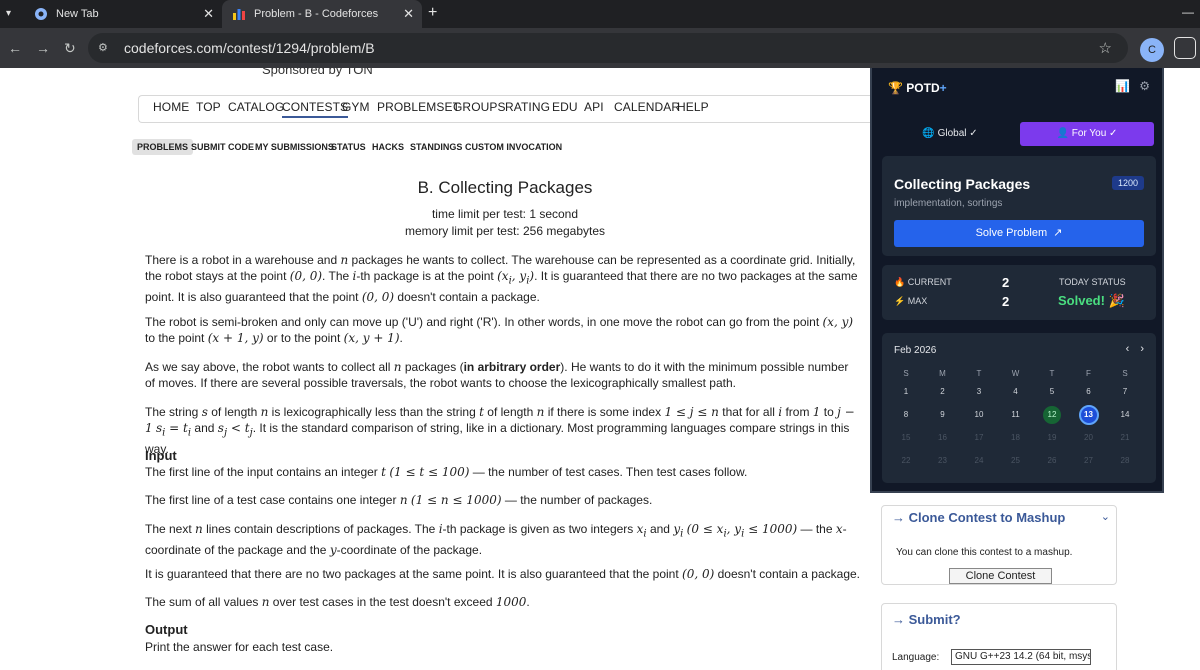  What do you see at coordinates (906, 414) in the screenshot?
I see `calendar-day: 8` at bounding box center [906, 414].